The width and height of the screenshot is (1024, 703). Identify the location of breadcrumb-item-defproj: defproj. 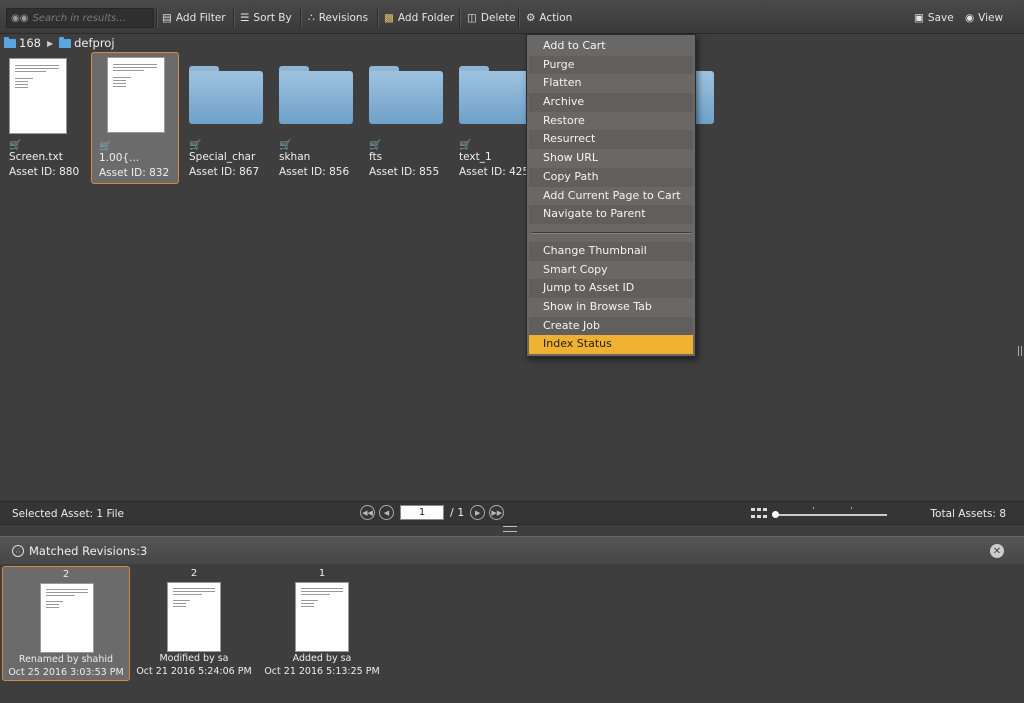
(94, 43).